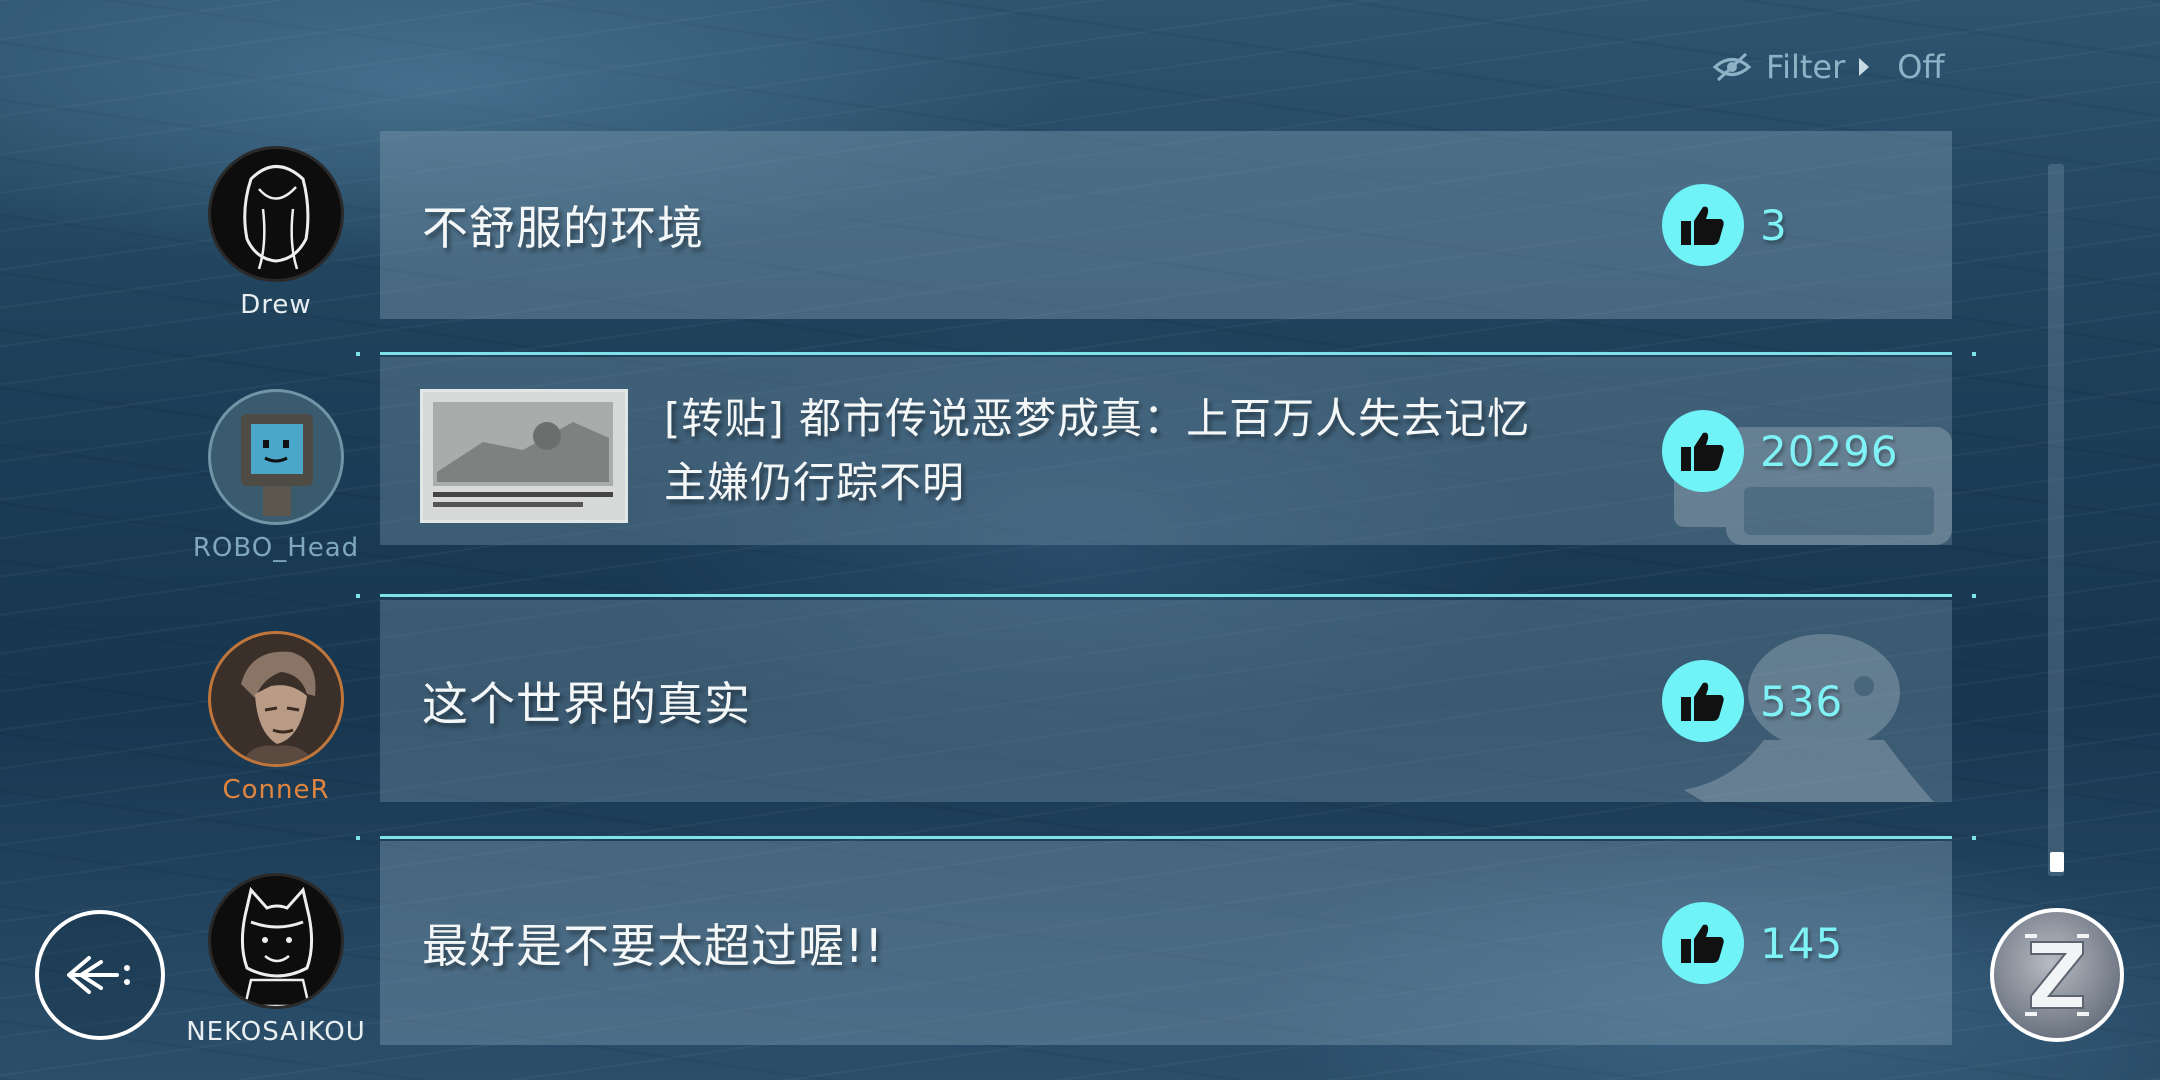 This screenshot has width=2160, height=1080. I want to click on filter-toggle: Filter Off, so click(1828, 67).